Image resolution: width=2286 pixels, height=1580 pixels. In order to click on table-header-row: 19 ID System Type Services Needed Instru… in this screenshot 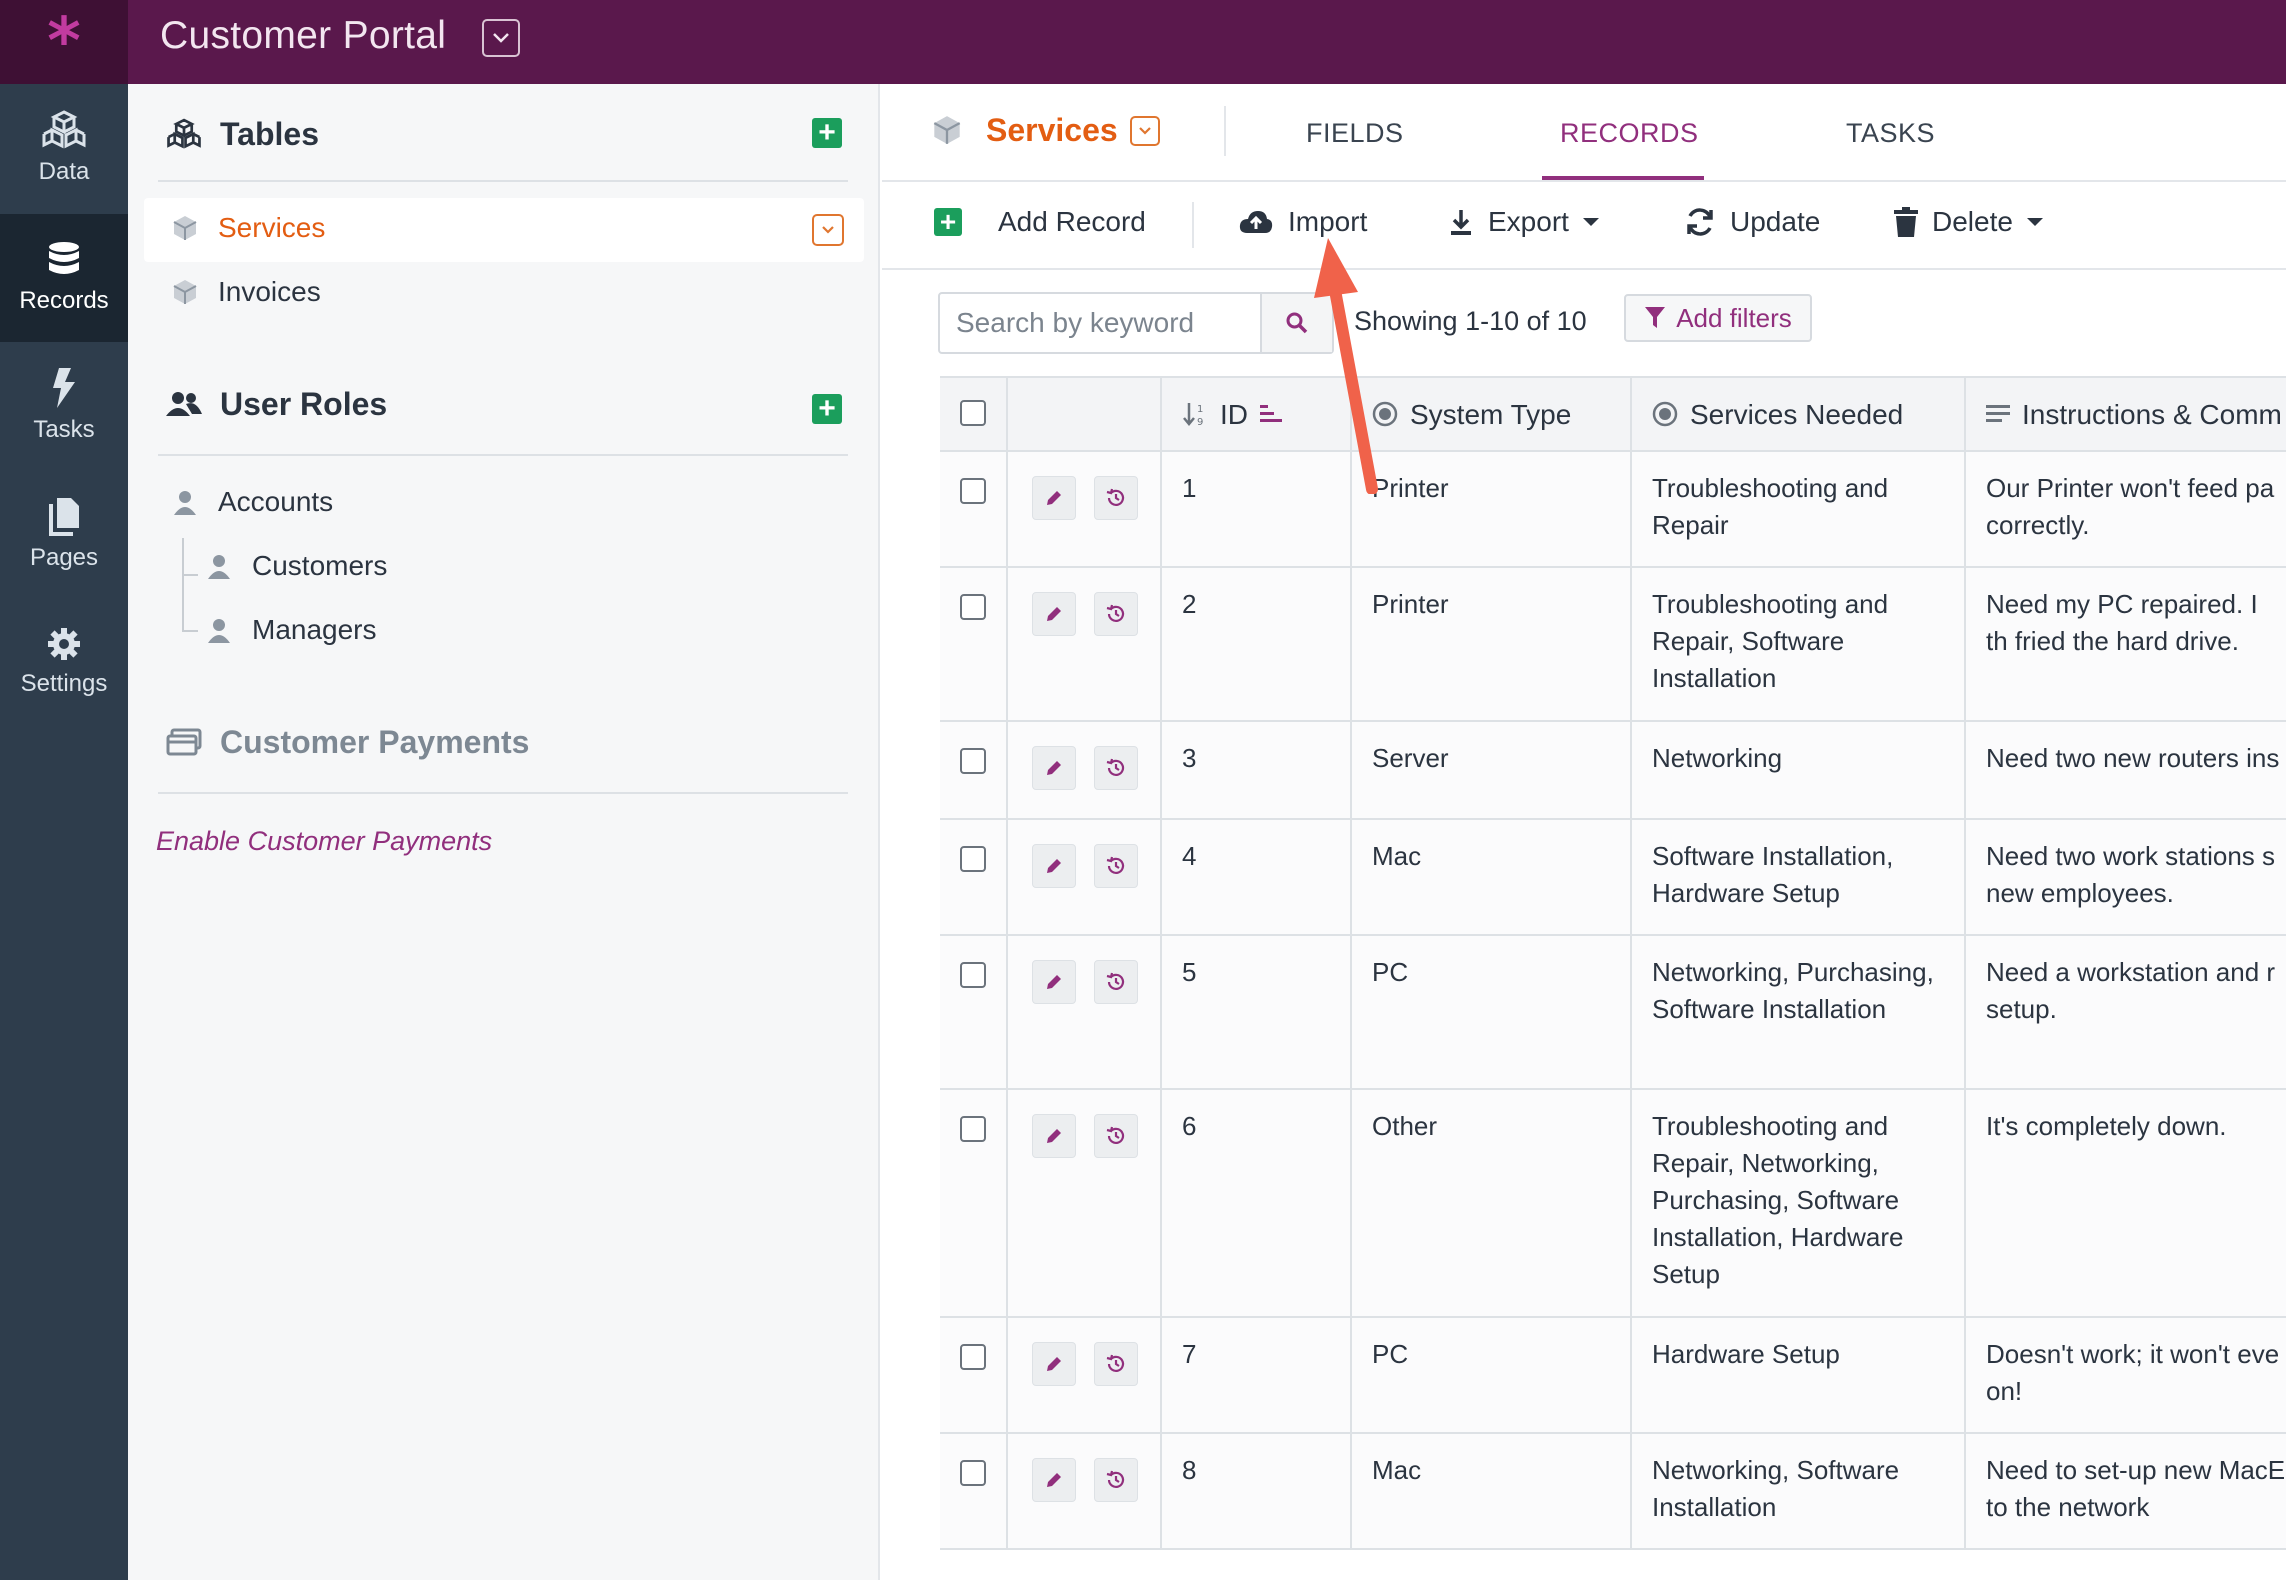, I will do `click(1613, 414)`.